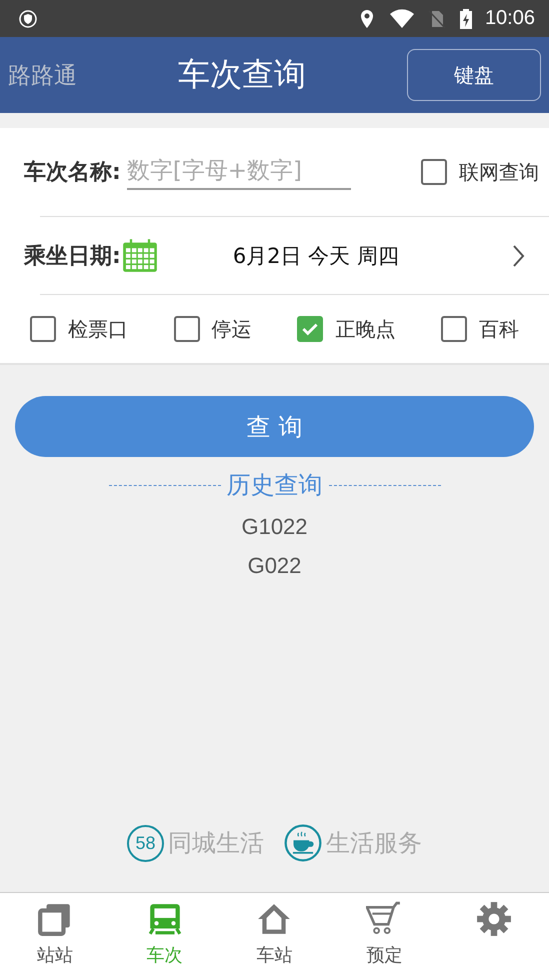 The width and height of the screenshot is (549, 977). I want to click on history-item: G1022, so click(274, 527).